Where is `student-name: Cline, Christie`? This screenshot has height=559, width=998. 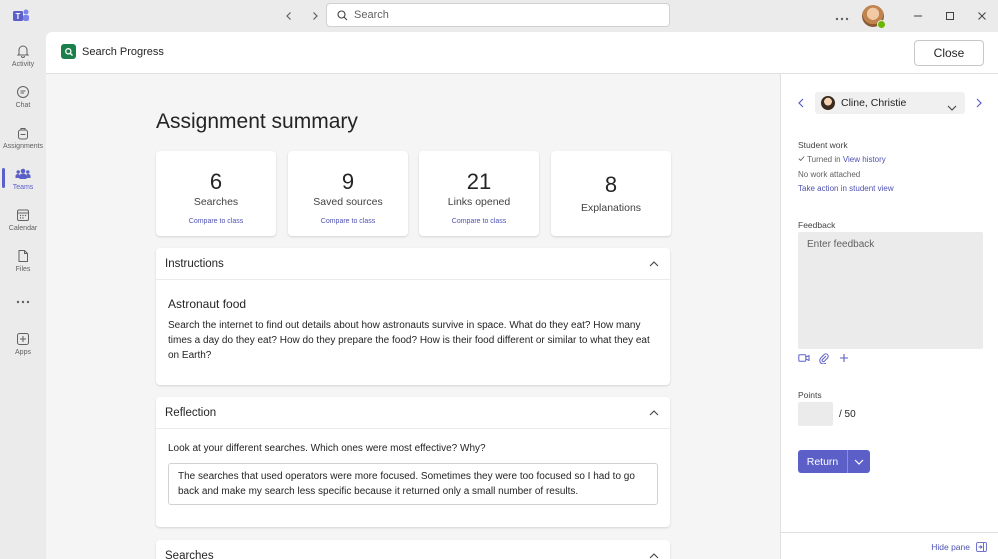 student-name: Cline, Christie is located at coordinates (874, 103).